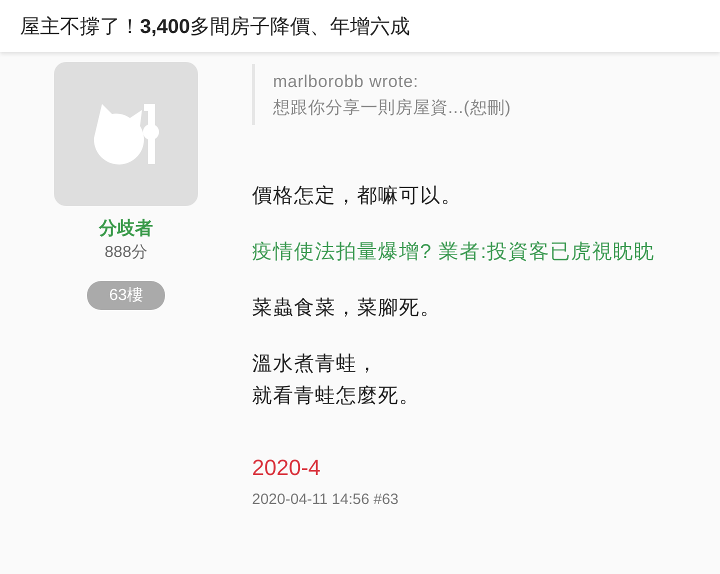 The image size is (720, 574). I want to click on page-title: 屋主不撐了！3,400多間房子降價、年增六成, so click(215, 27).